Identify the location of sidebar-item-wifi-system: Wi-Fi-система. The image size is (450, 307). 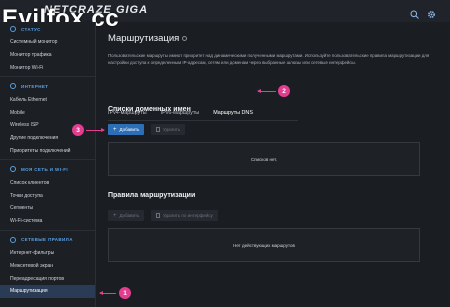
(47, 221).